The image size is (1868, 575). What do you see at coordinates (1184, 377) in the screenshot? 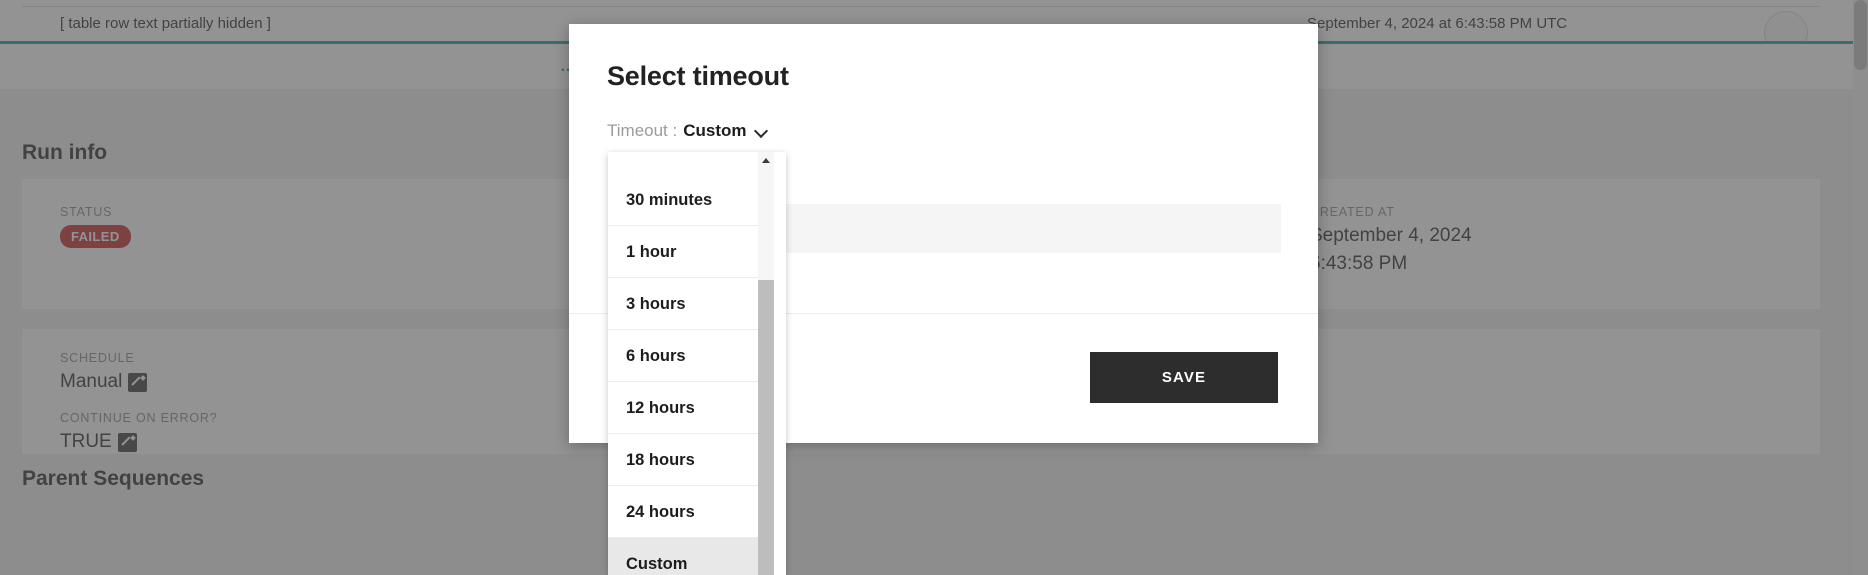
I see `save-button: SAVE` at bounding box center [1184, 377].